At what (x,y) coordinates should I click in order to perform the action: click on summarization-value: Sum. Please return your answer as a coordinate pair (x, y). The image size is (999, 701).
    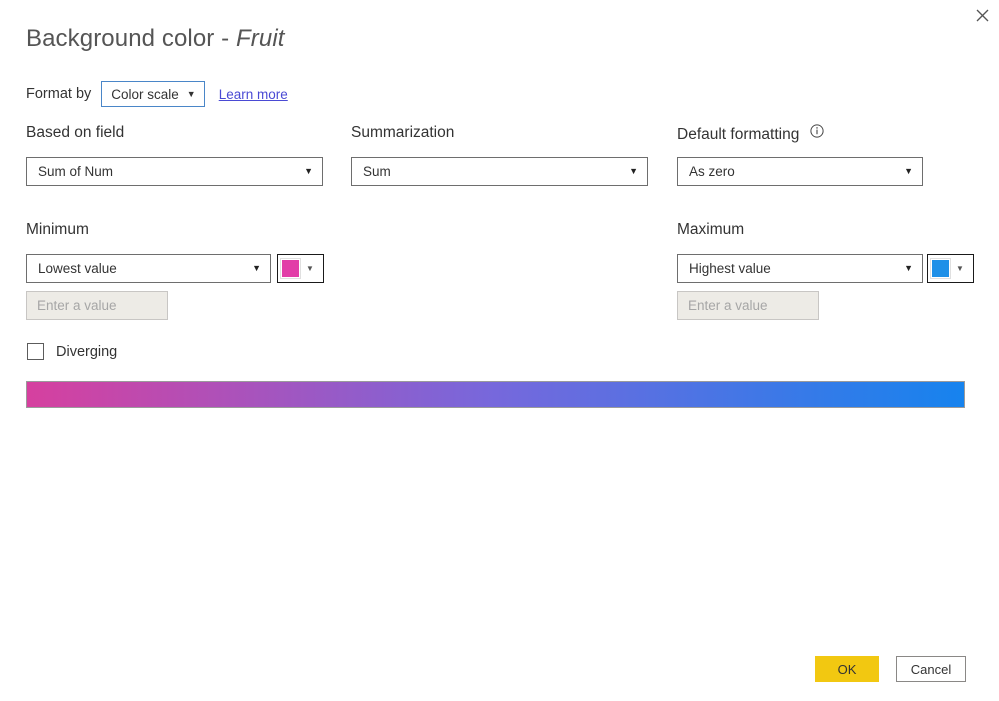
    Looking at the image, I should click on (377, 171).